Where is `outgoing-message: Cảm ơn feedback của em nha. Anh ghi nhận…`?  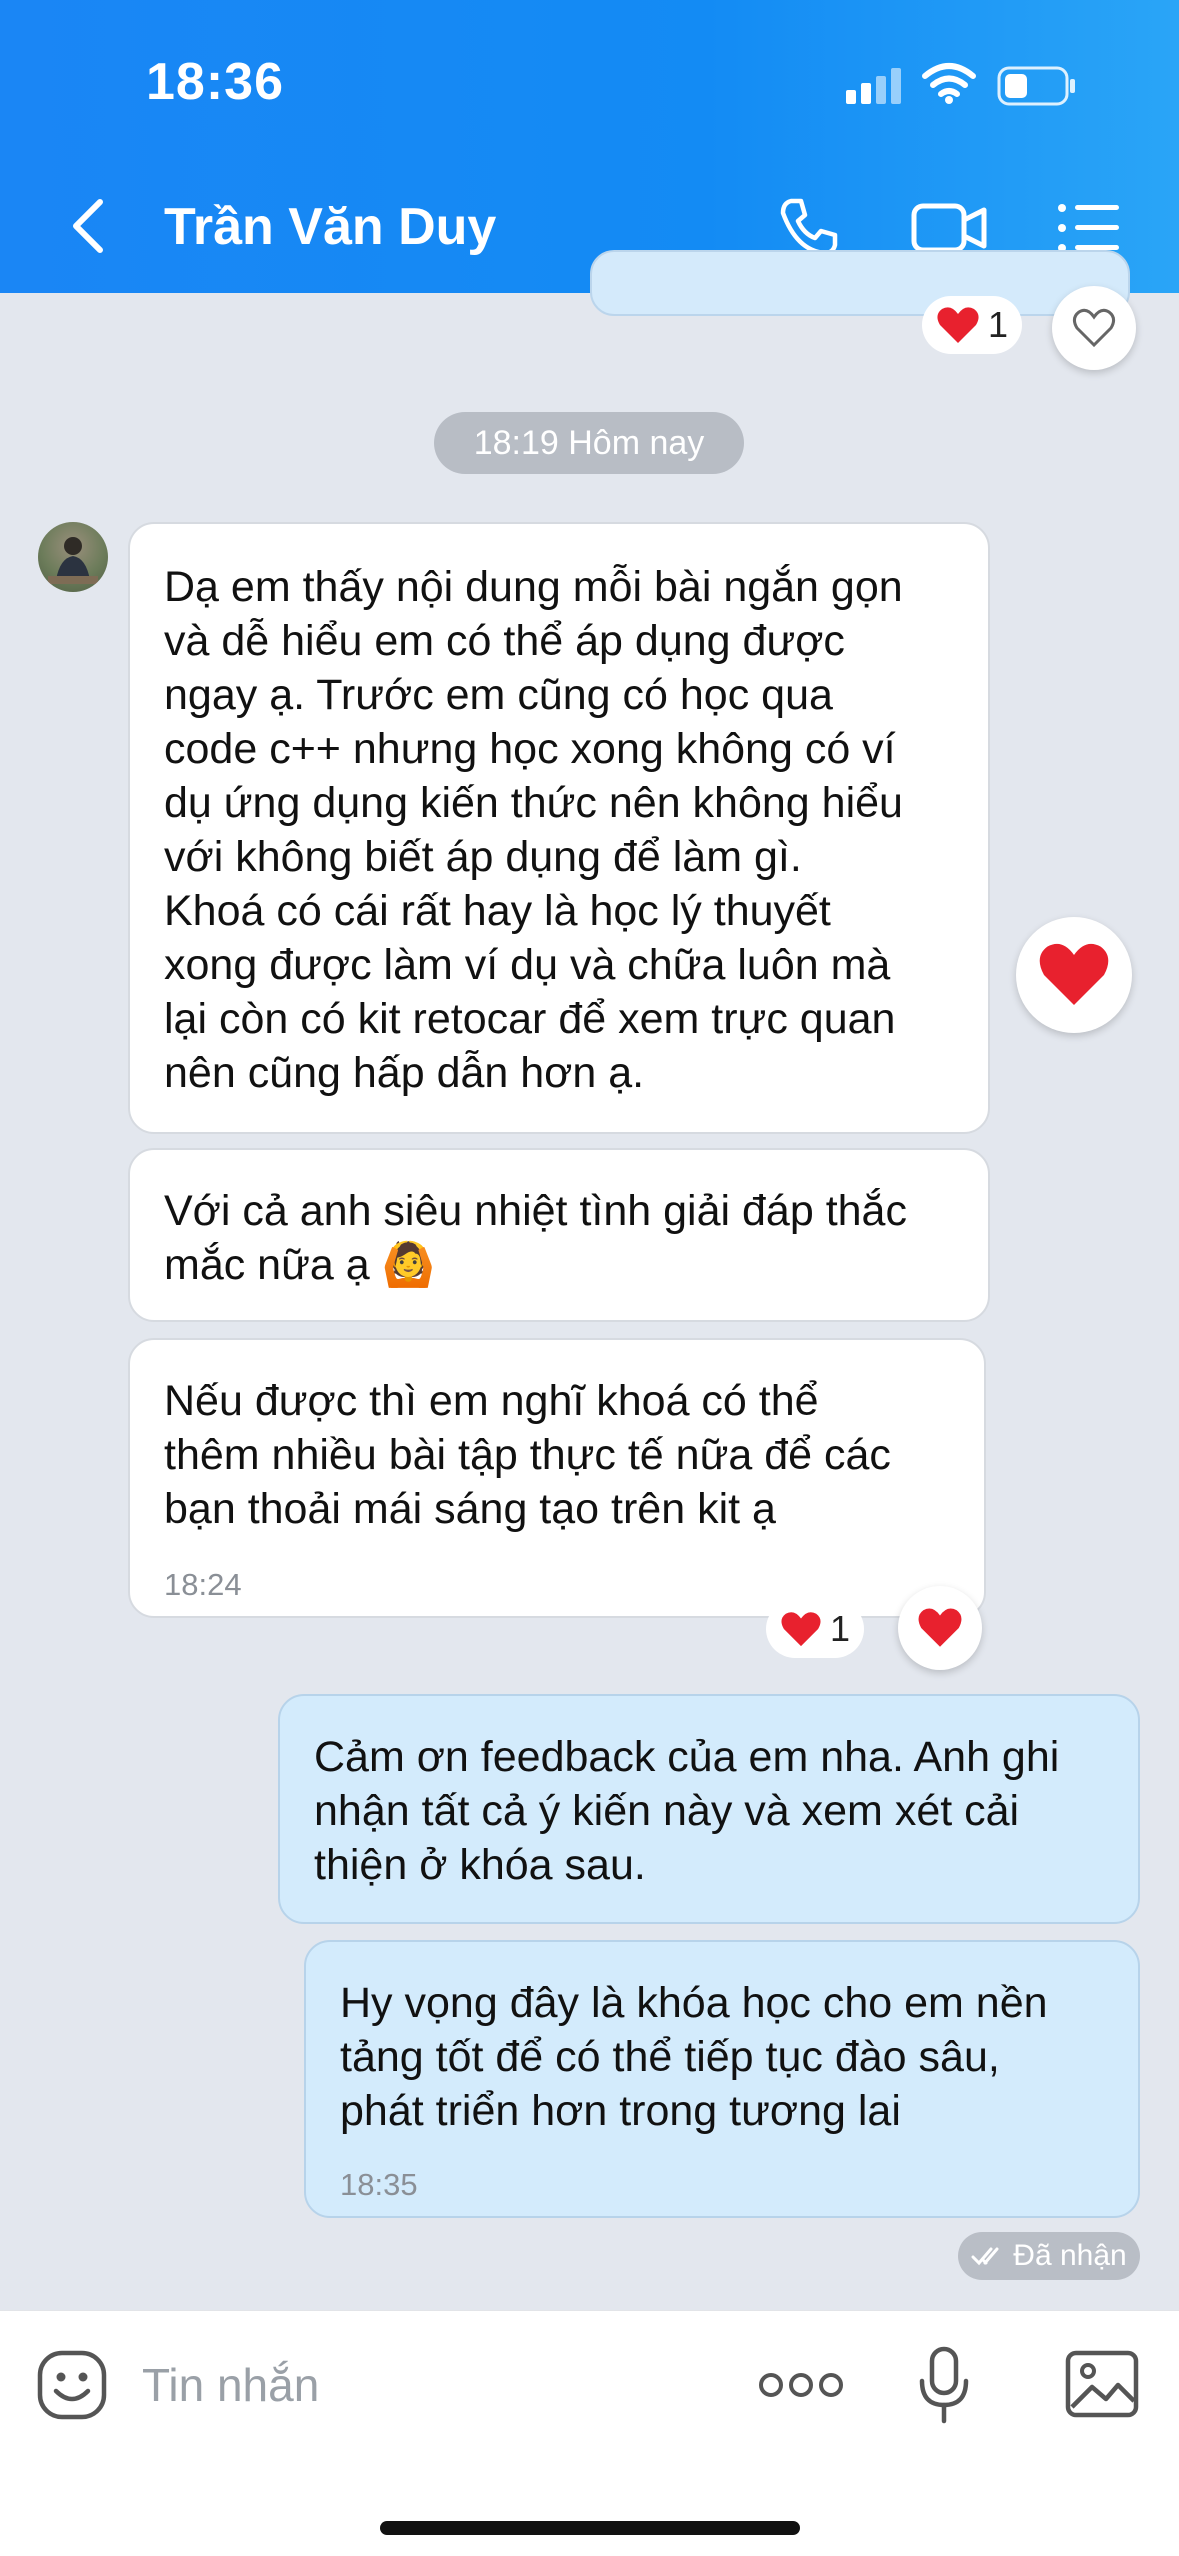 outgoing-message: Cảm ơn feedback của em nha. Anh ghi nhận… is located at coordinates (709, 1809).